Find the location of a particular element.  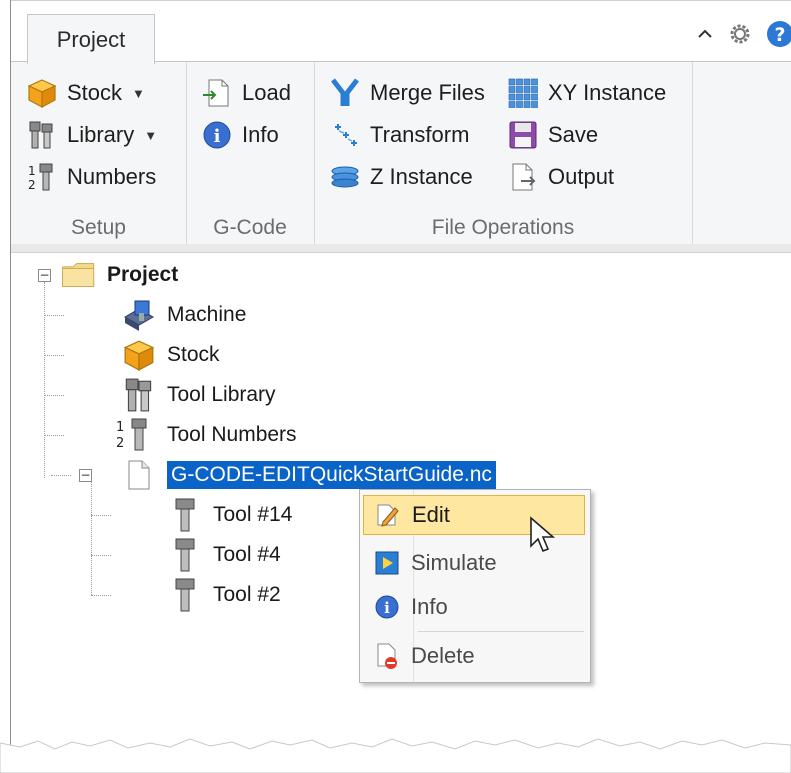

xy-grid-icon is located at coordinates (523, 93).